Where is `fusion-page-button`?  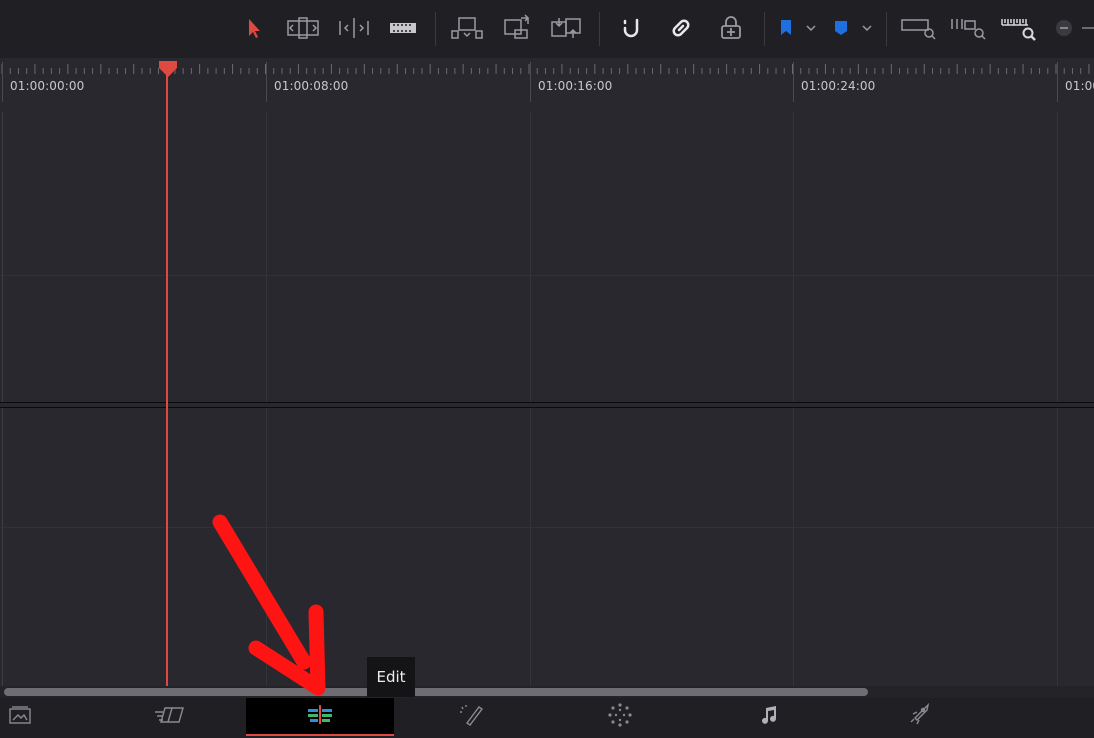
fusion-page-button is located at coordinates (471, 717).